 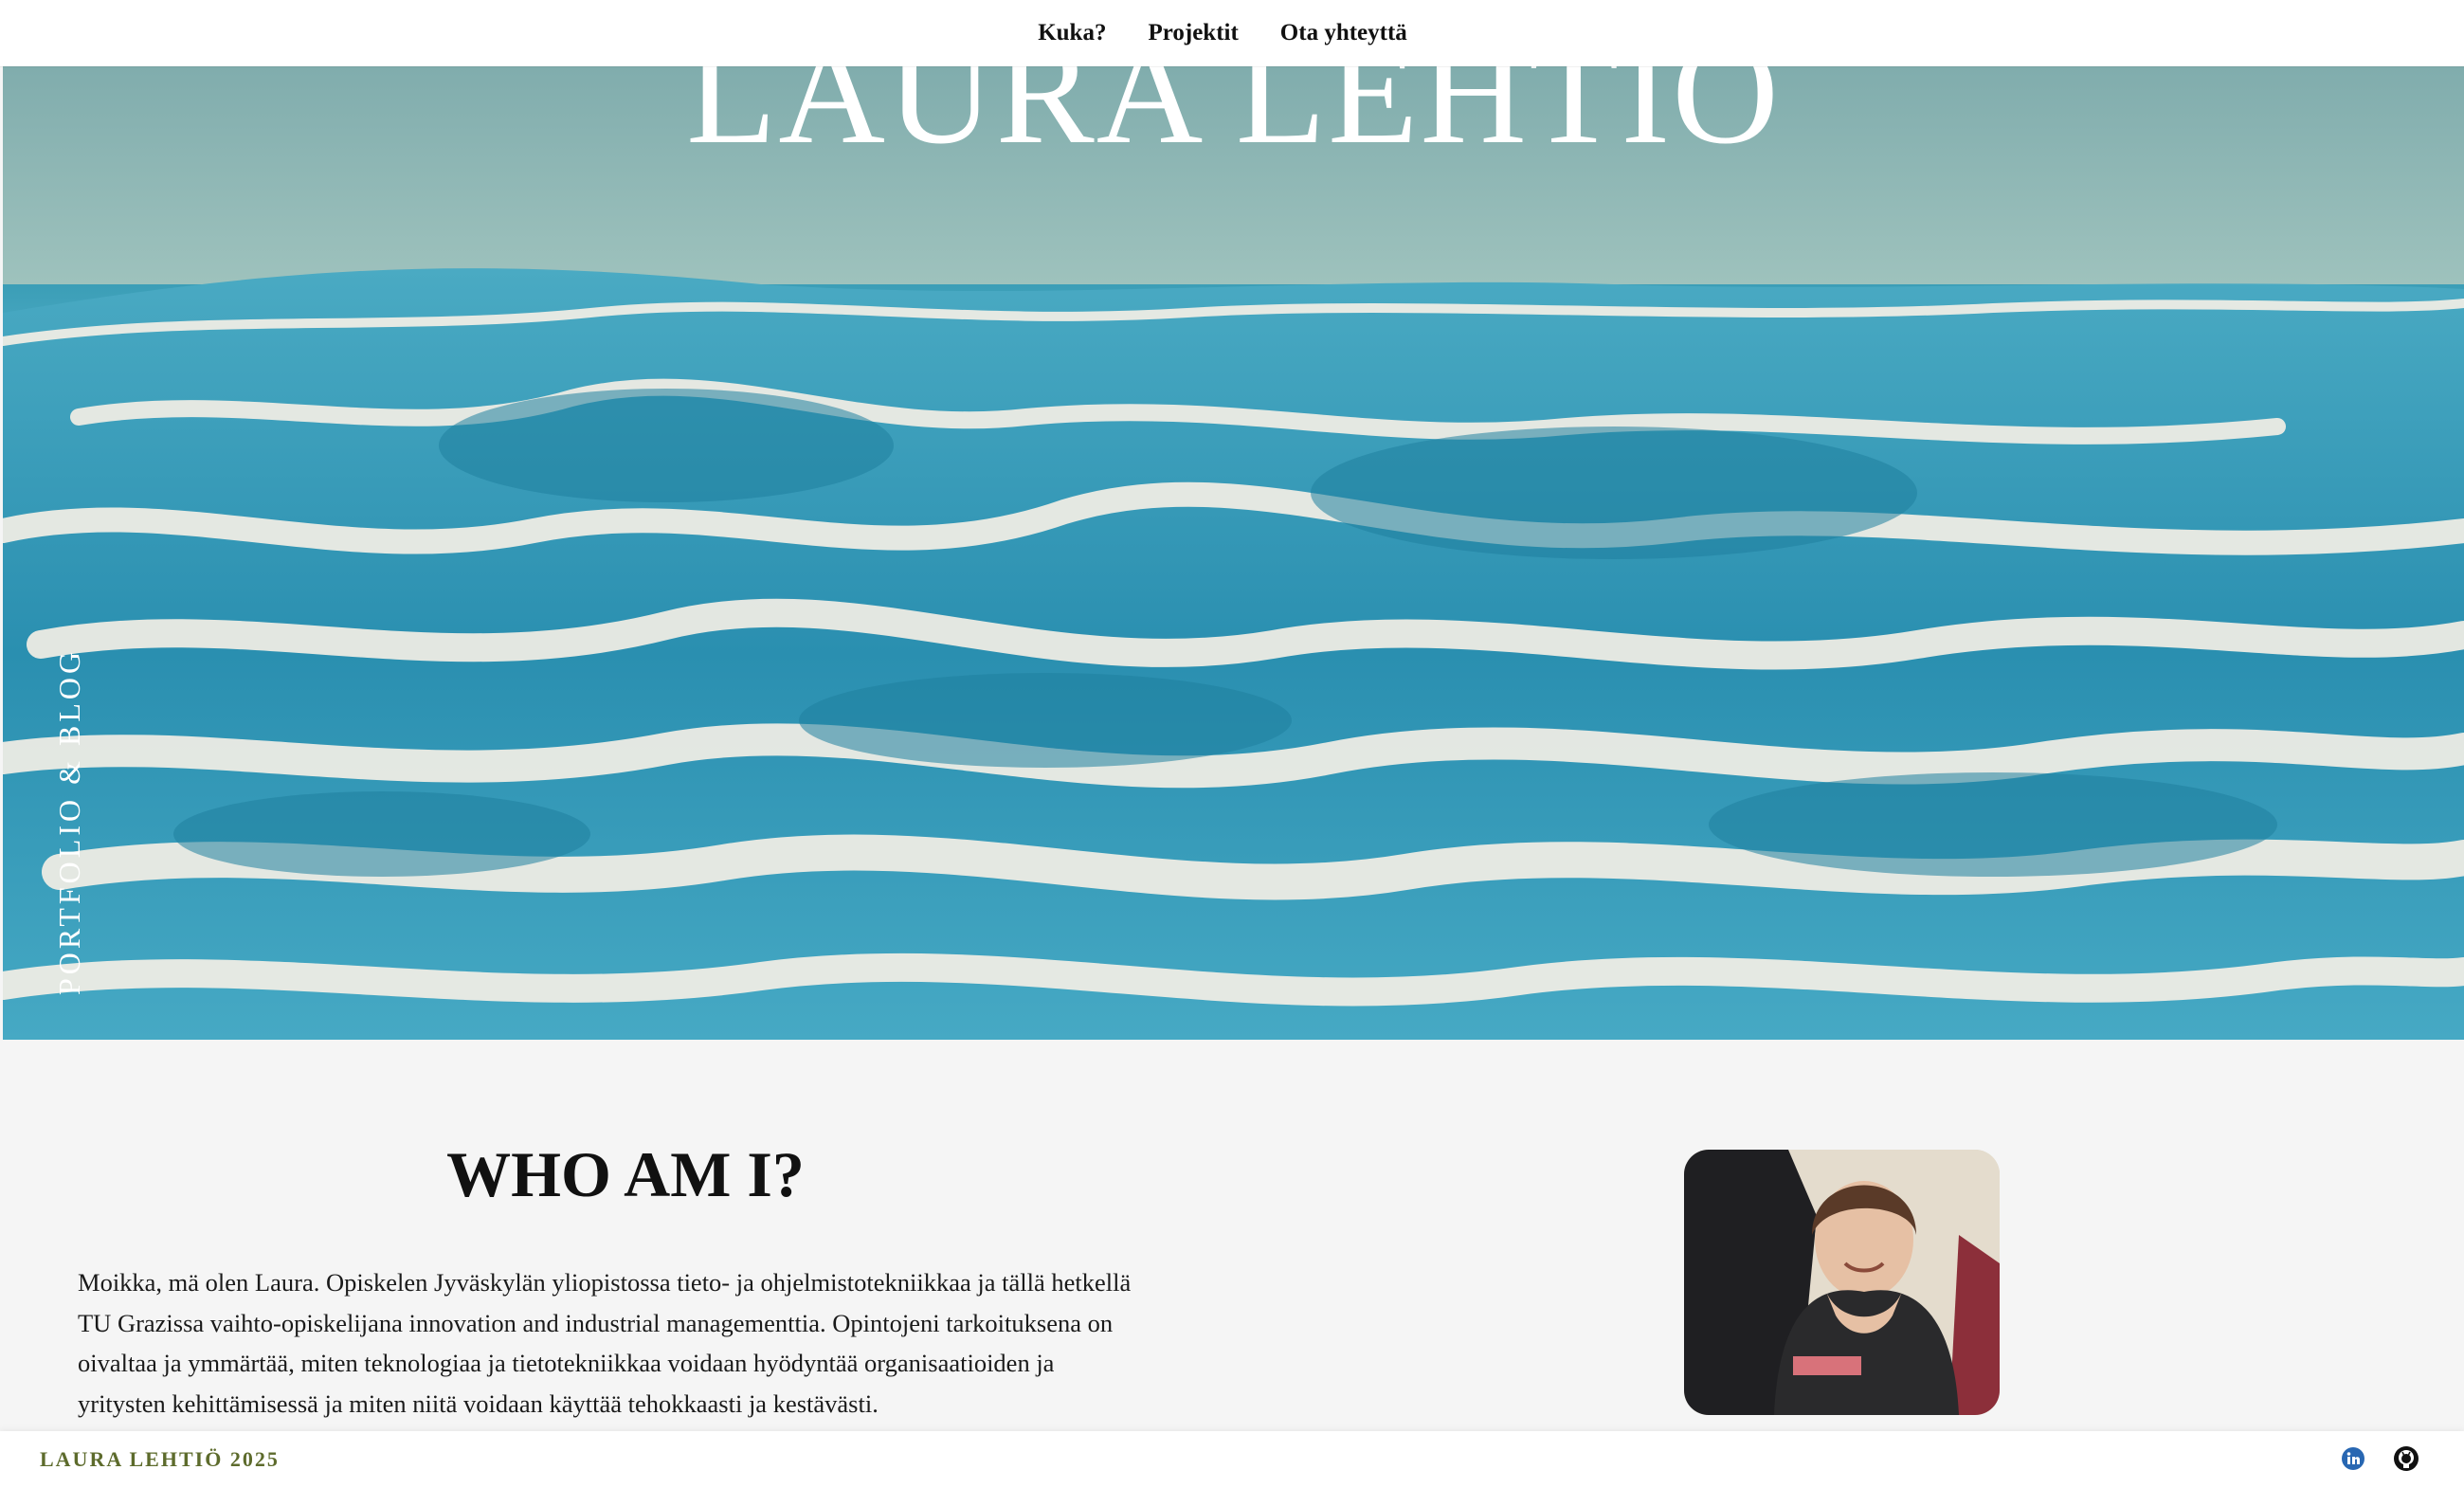 What do you see at coordinates (69, 821) in the screenshot?
I see `portfolio-blog-label: PORTFOLIO & BLOG` at bounding box center [69, 821].